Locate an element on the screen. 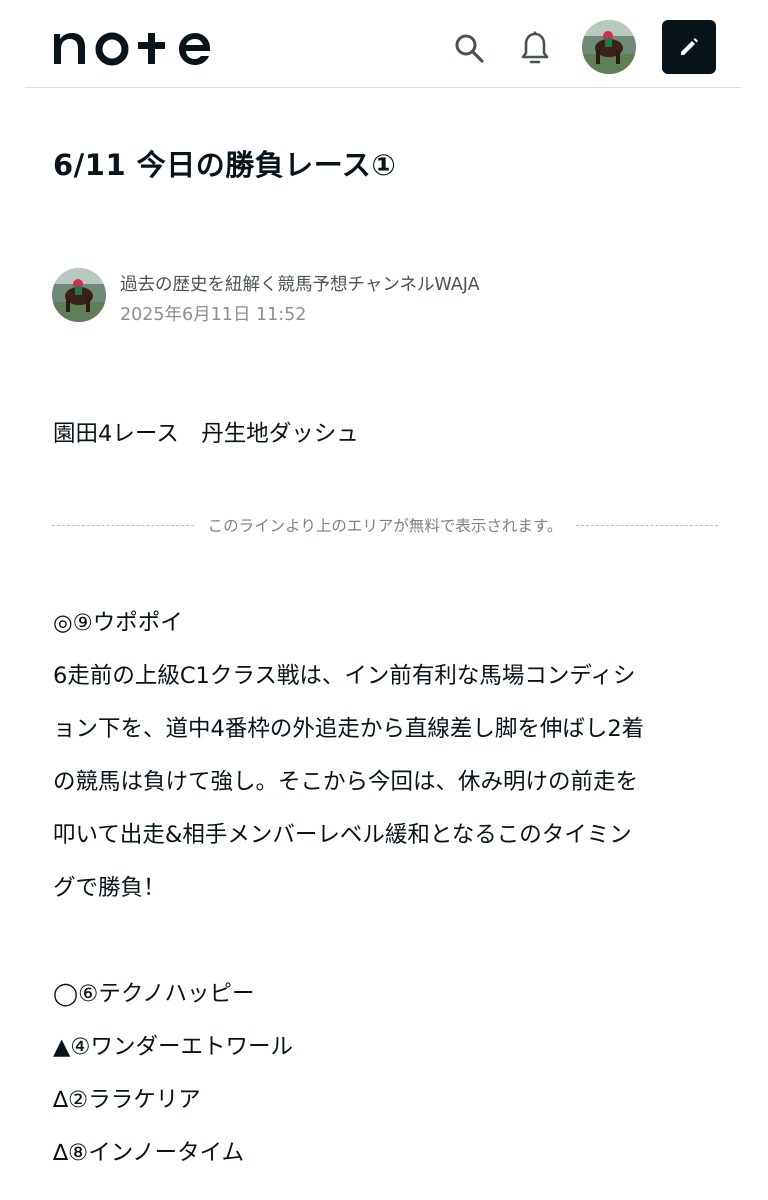  publish-date: 2025年6月11日 11:52 is located at coordinates (213, 315).